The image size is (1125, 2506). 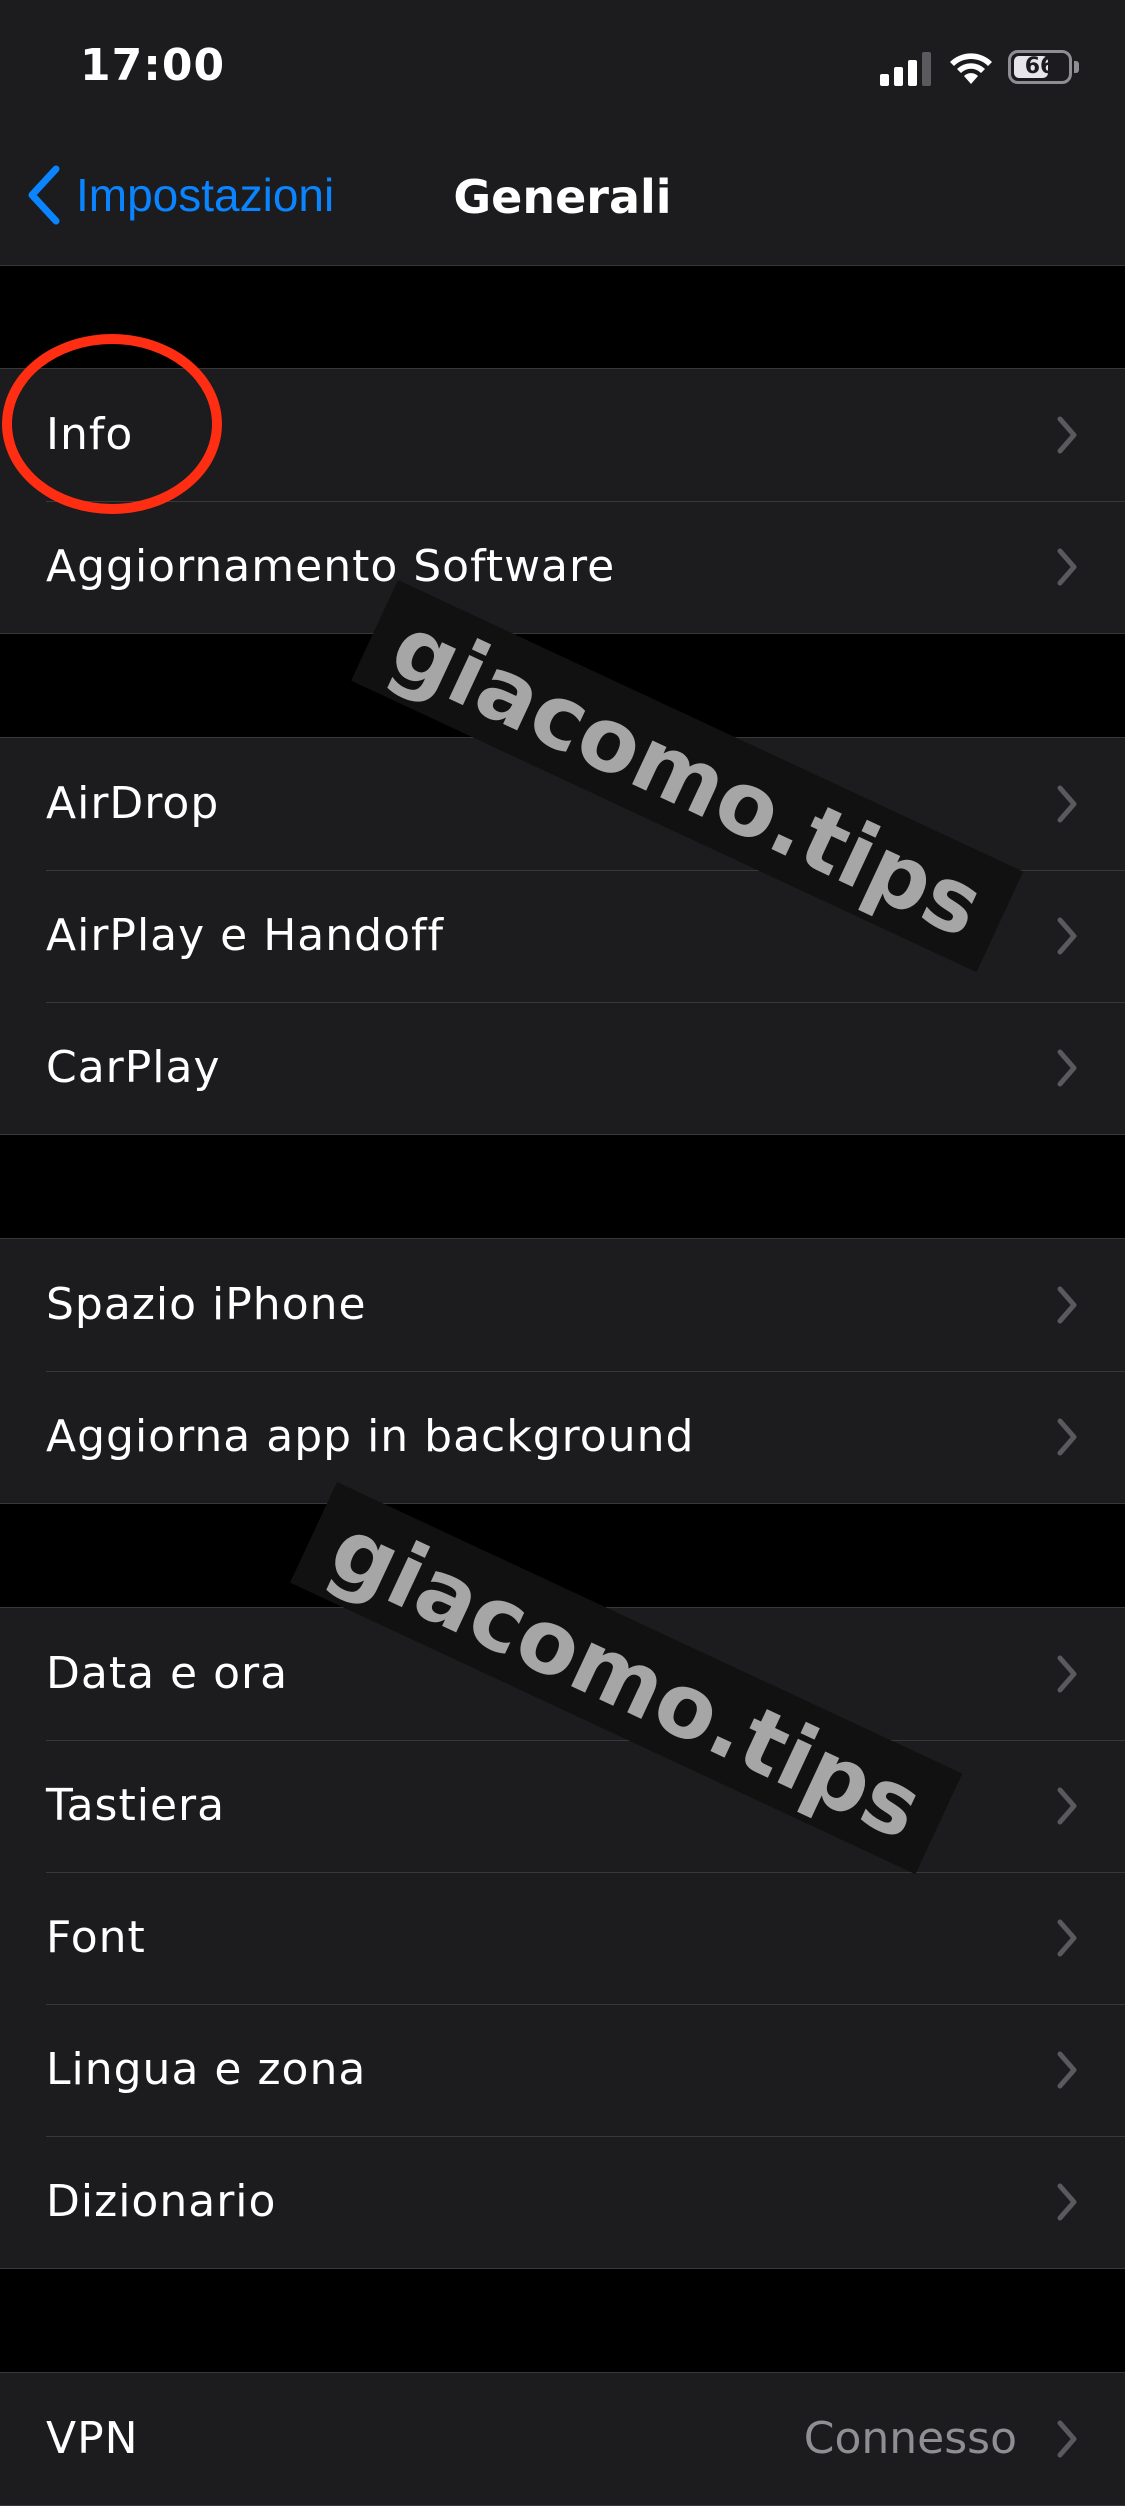 What do you see at coordinates (331, 566) in the screenshot?
I see `row-label: Aggiornamento Software` at bounding box center [331, 566].